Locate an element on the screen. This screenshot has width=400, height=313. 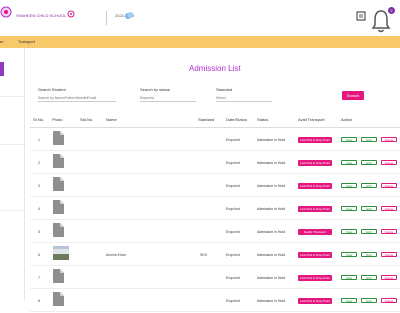
main-nav: er Transport is located at coordinates (200, 42).